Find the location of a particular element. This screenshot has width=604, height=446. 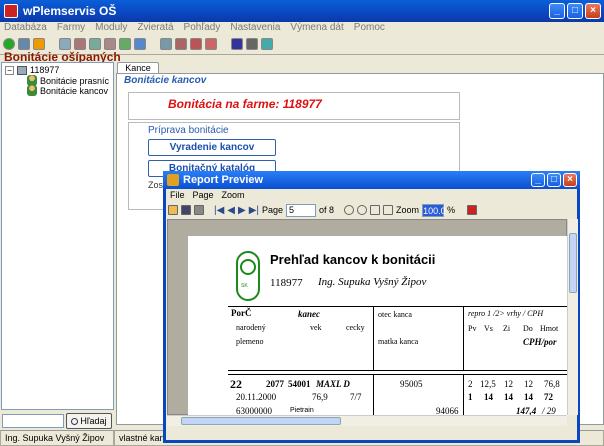

check-icon is located at coordinates (9, 44).